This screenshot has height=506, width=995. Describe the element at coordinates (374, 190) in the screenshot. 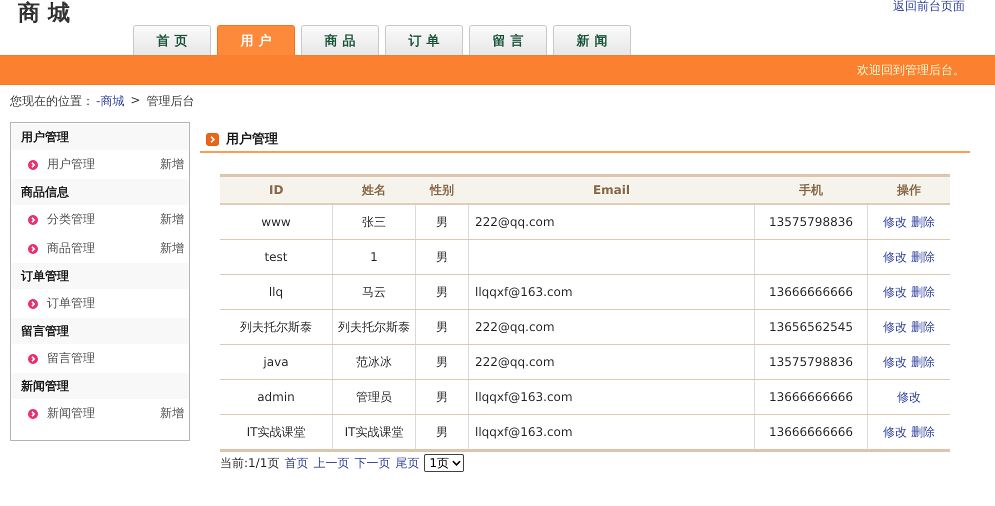

I see `column-header: 姓名` at that location.